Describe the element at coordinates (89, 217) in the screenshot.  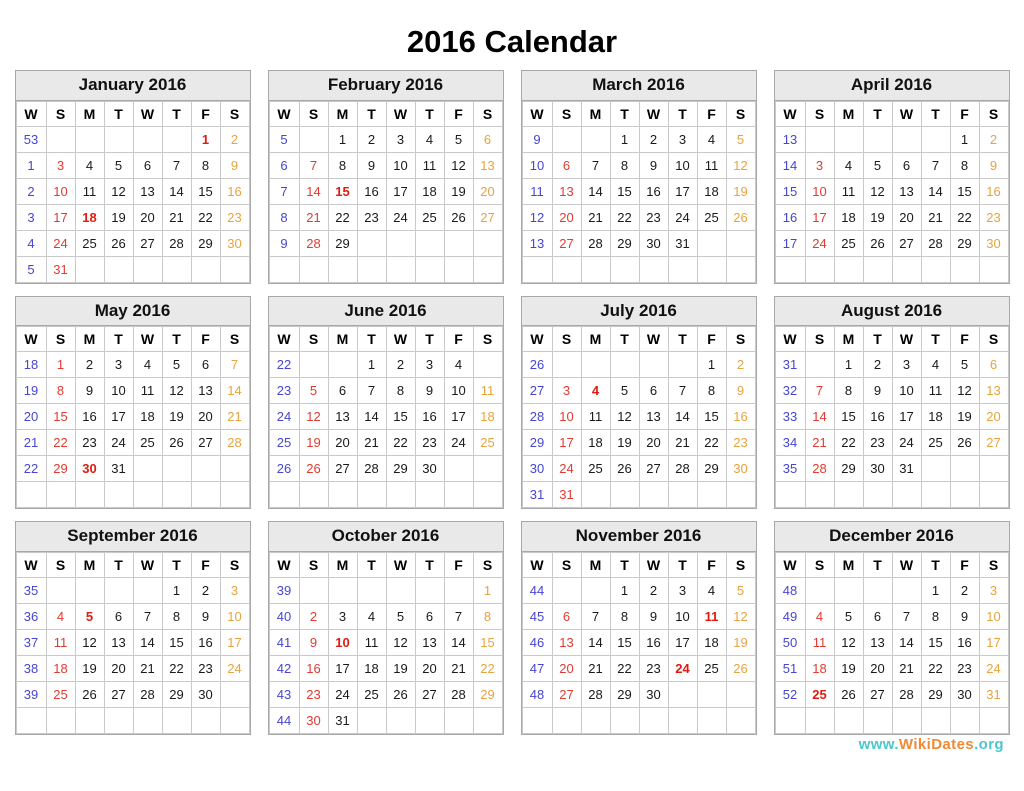
I see `day-cell-holiday: 18` at that location.